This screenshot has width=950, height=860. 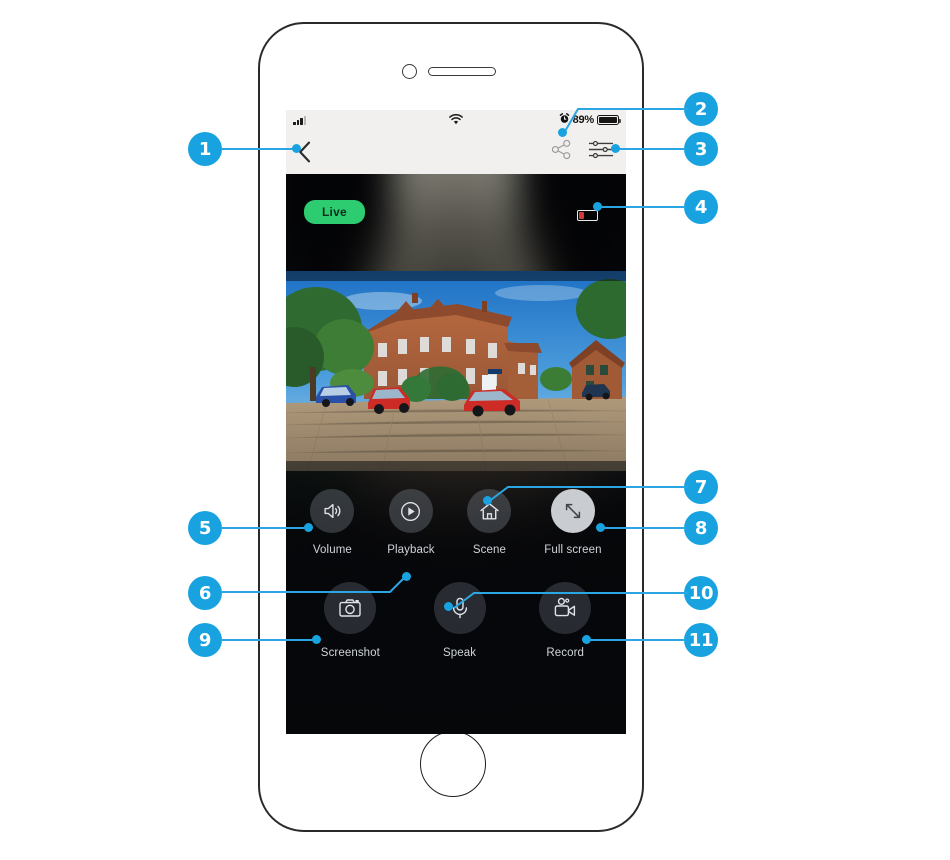 What do you see at coordinates (456, 222) in the screenshot?
I see `video-top-letterbox: Live` at bounding box center [456, 222].